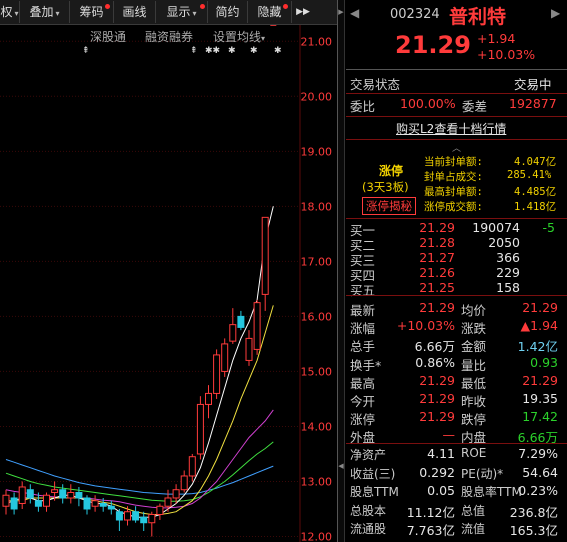  I want to click on fin-value: 236.8亿, so click(533, 512).